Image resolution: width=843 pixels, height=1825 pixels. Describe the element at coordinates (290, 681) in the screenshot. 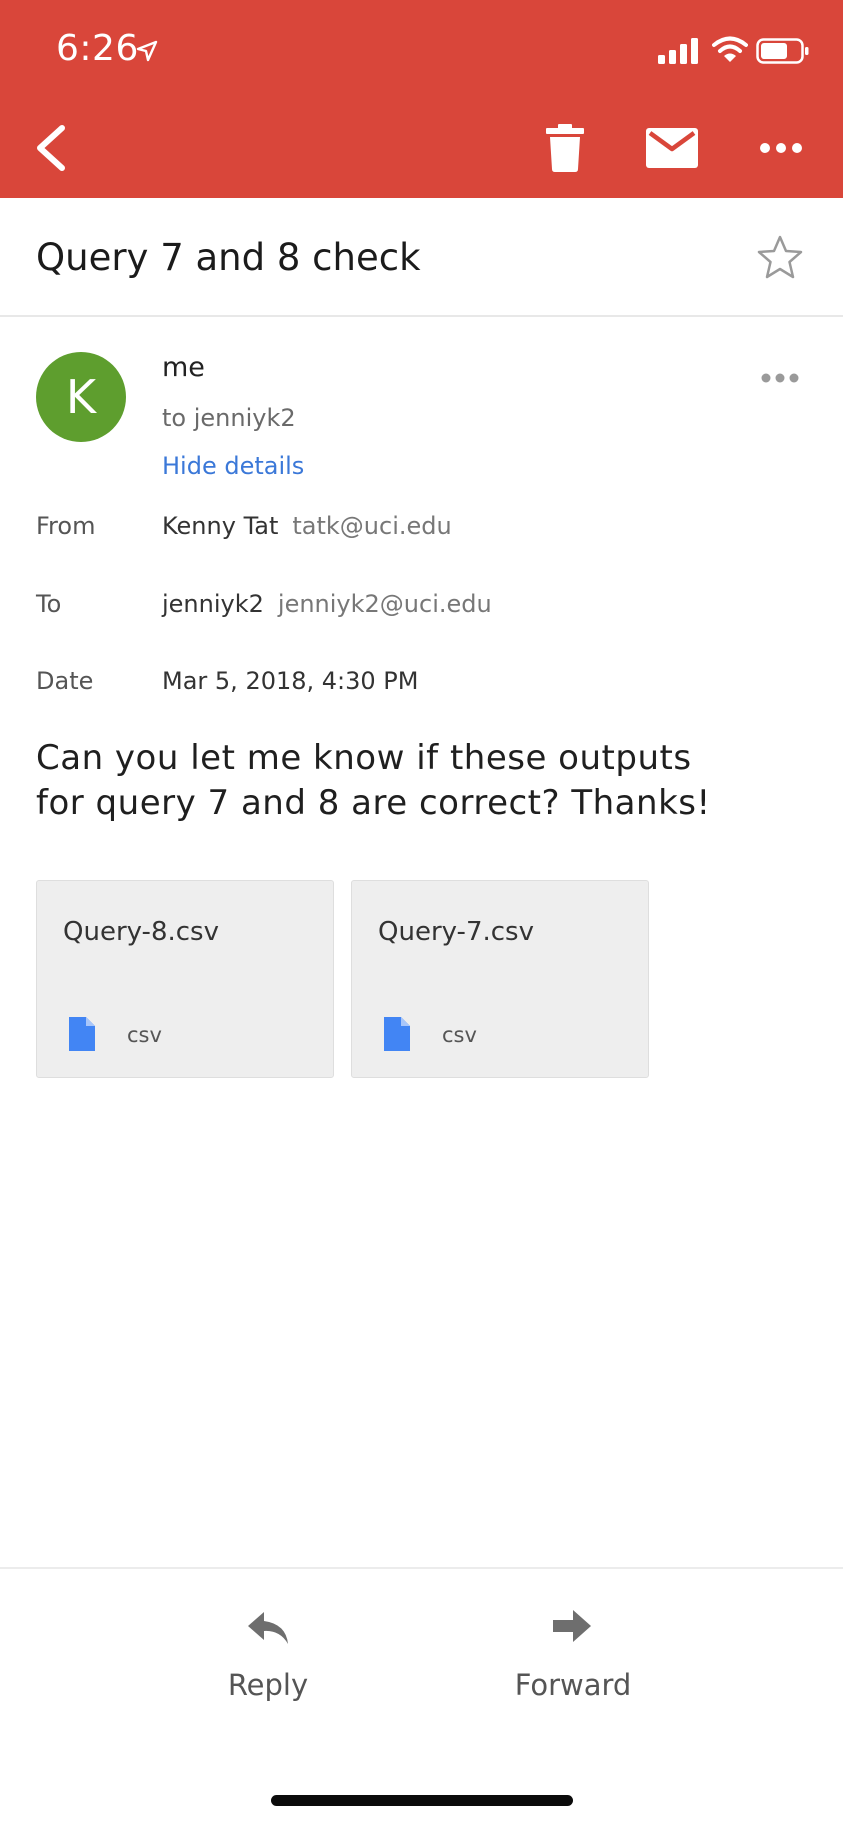

I see `date-value: Mar 5, 2018, 4:30 PM` at that location.